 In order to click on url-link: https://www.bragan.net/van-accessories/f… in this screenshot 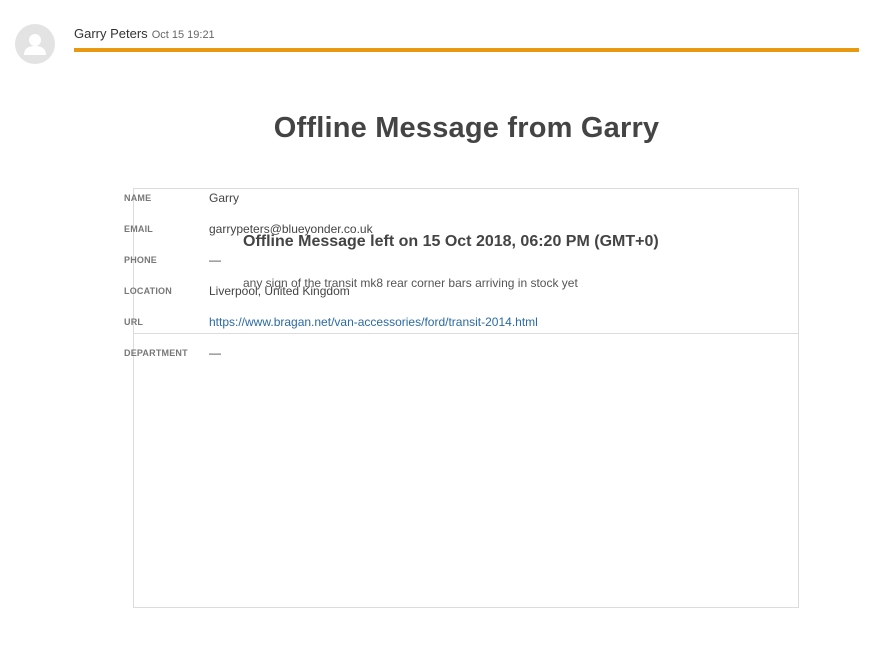, I will do `click(373, 322)`.